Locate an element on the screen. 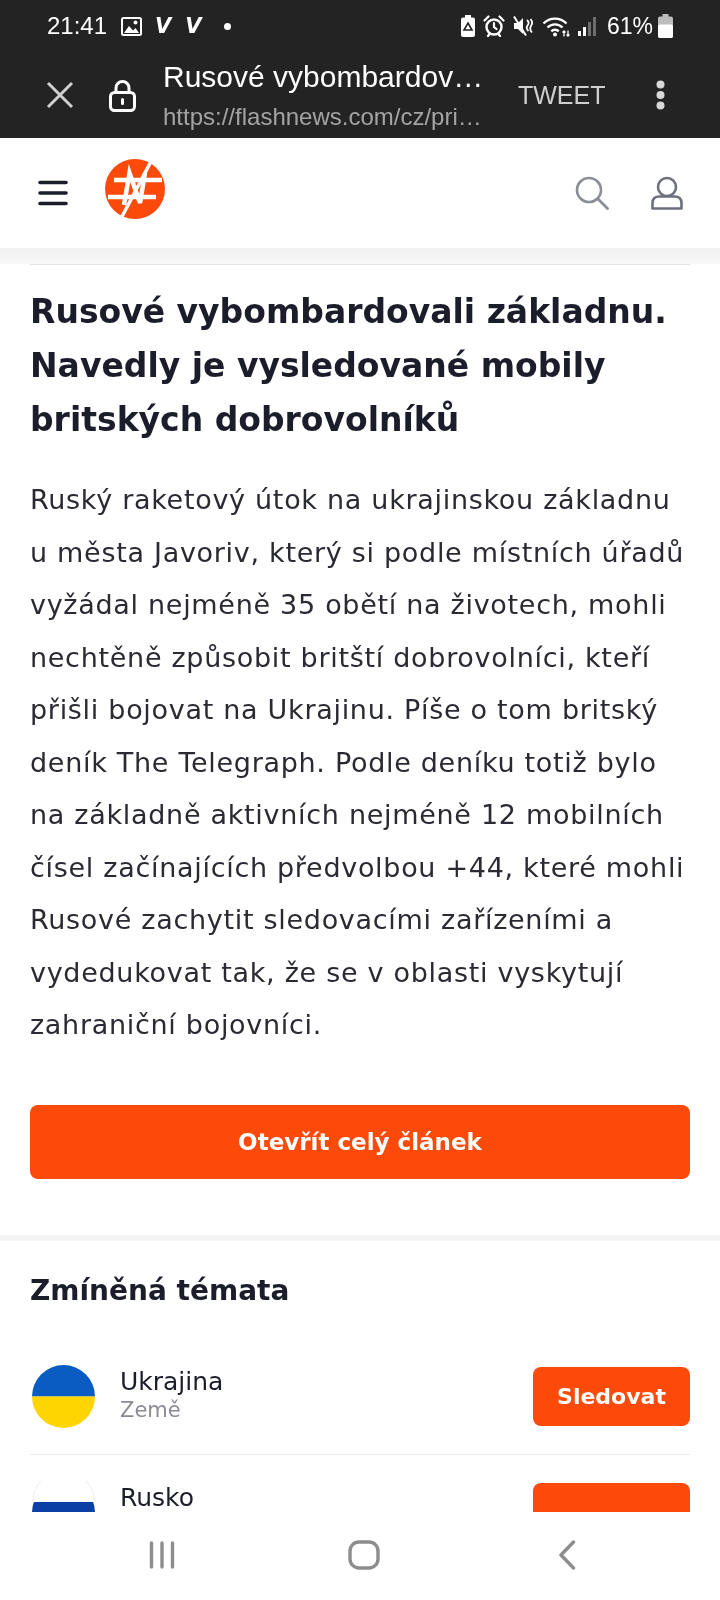  user-icon is located at coordinates (667, 193).